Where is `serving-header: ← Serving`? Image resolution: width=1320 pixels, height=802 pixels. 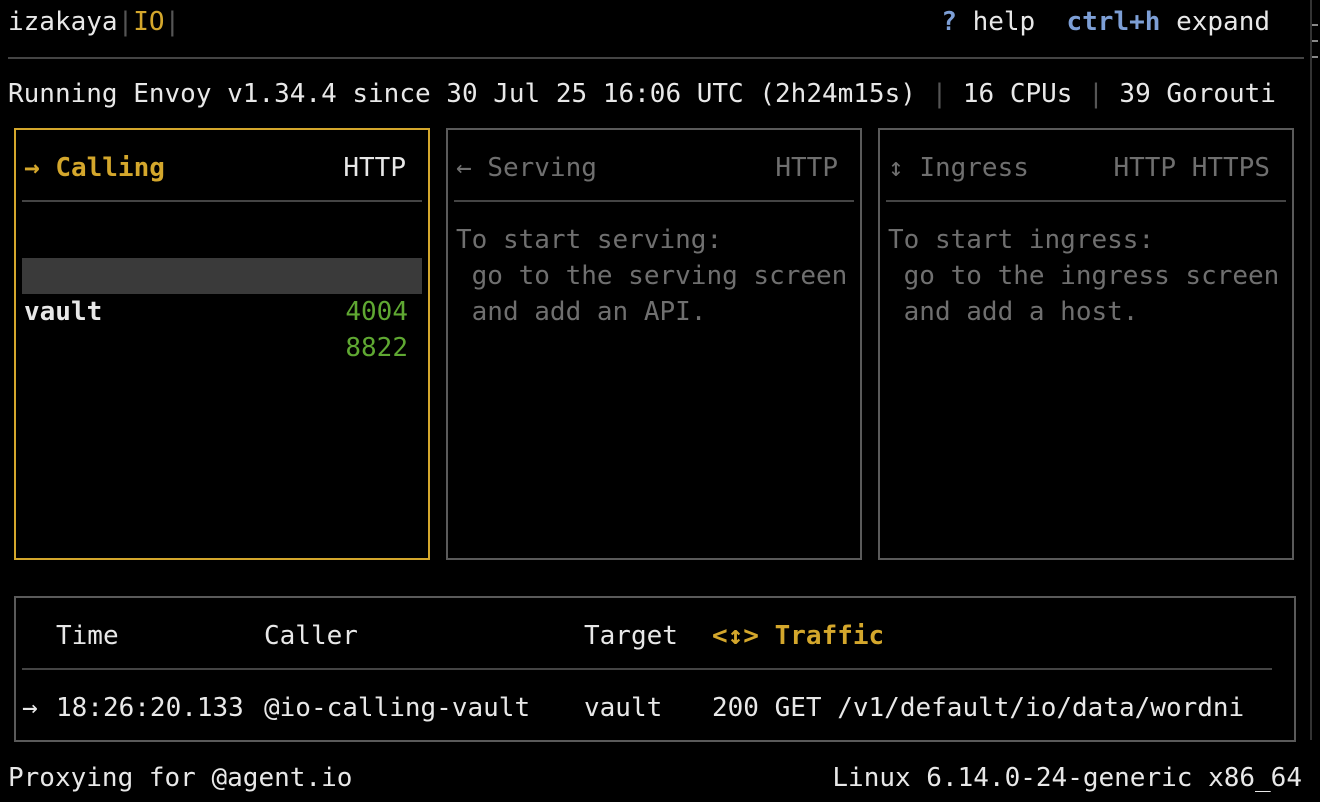 serving-header: ← Serving is located at coordinates (526, 168).